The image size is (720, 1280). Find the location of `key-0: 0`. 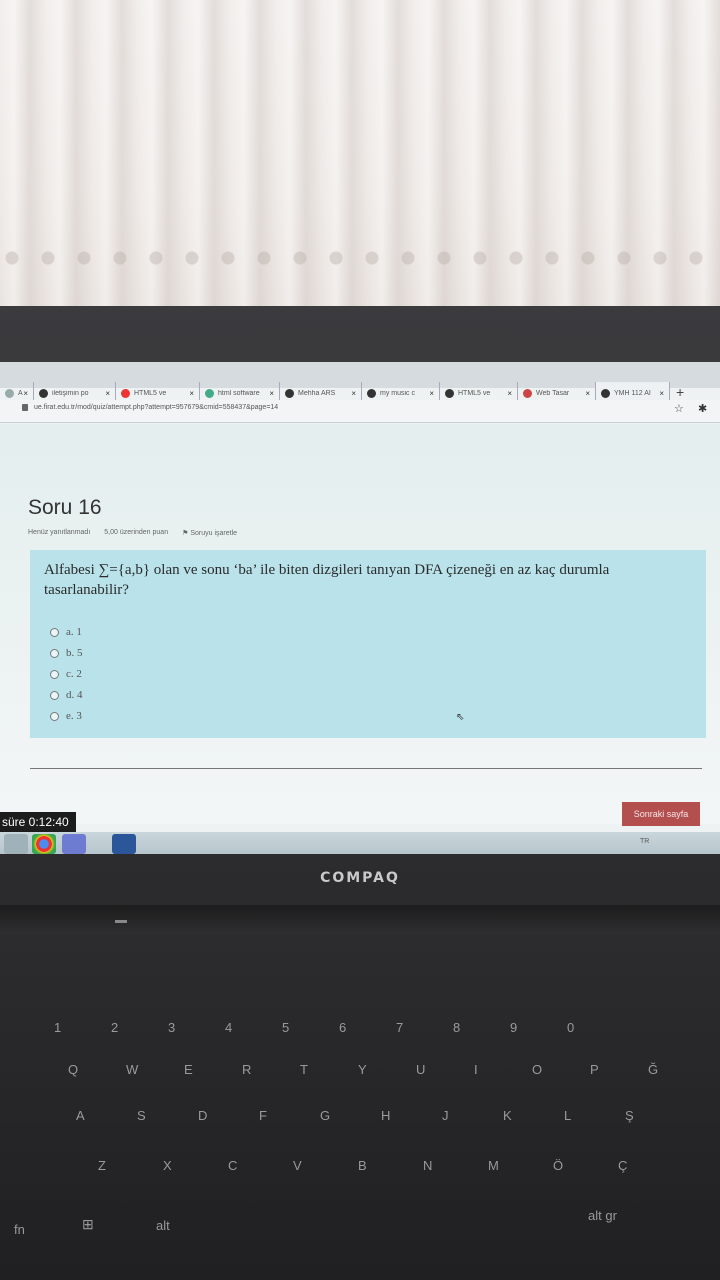

key-0: 0 is located at coordinates (570, 1027).